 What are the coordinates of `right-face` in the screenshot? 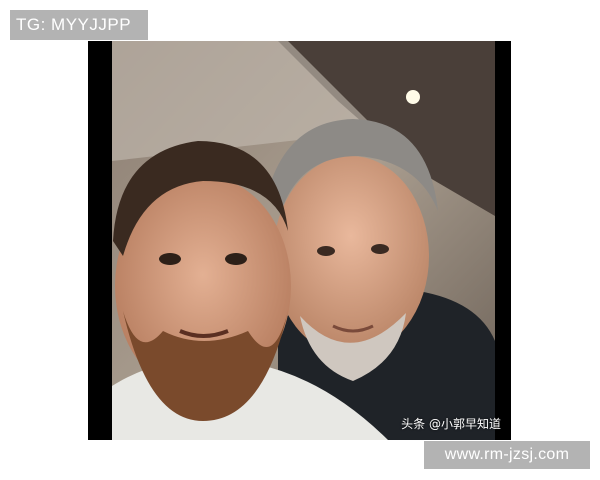 It's located at (351, 256).